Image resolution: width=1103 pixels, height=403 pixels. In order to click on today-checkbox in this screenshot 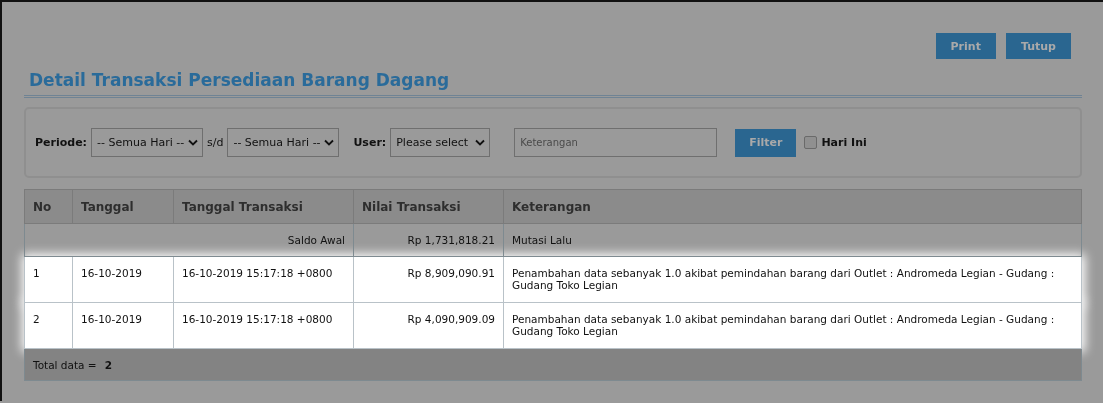, I will do `click(811, 142)`.